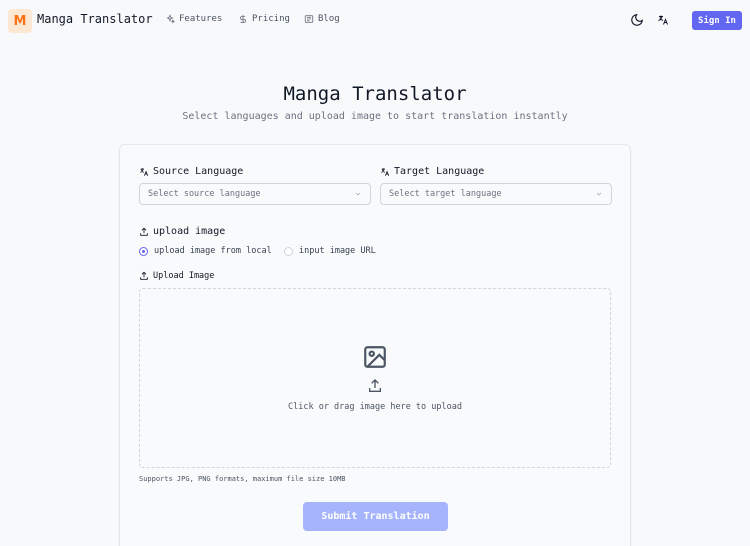  I want to click on logo-letter: M, so click(20, 21).